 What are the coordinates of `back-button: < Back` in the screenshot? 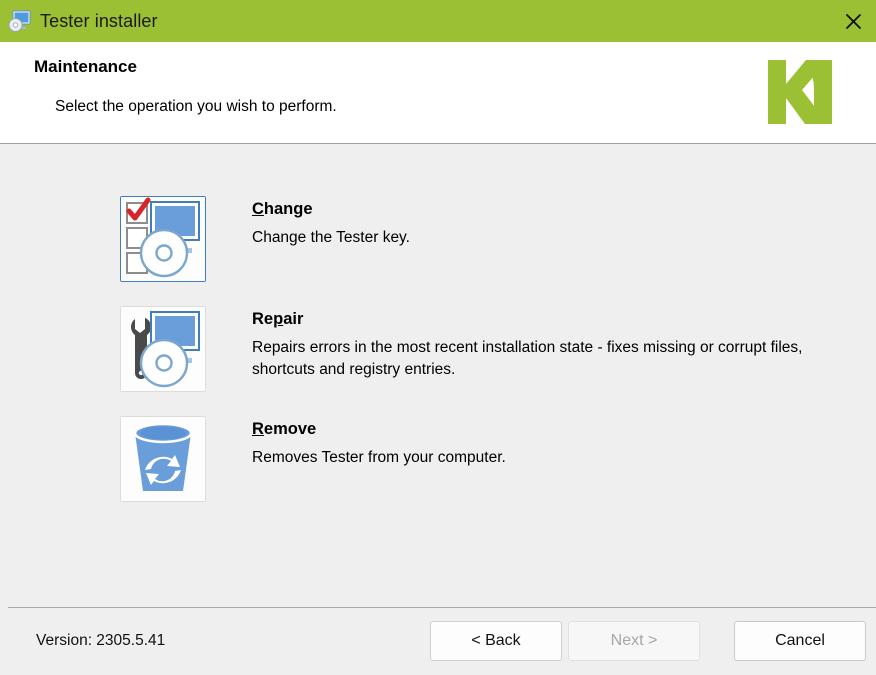 It's located at (496, 641).